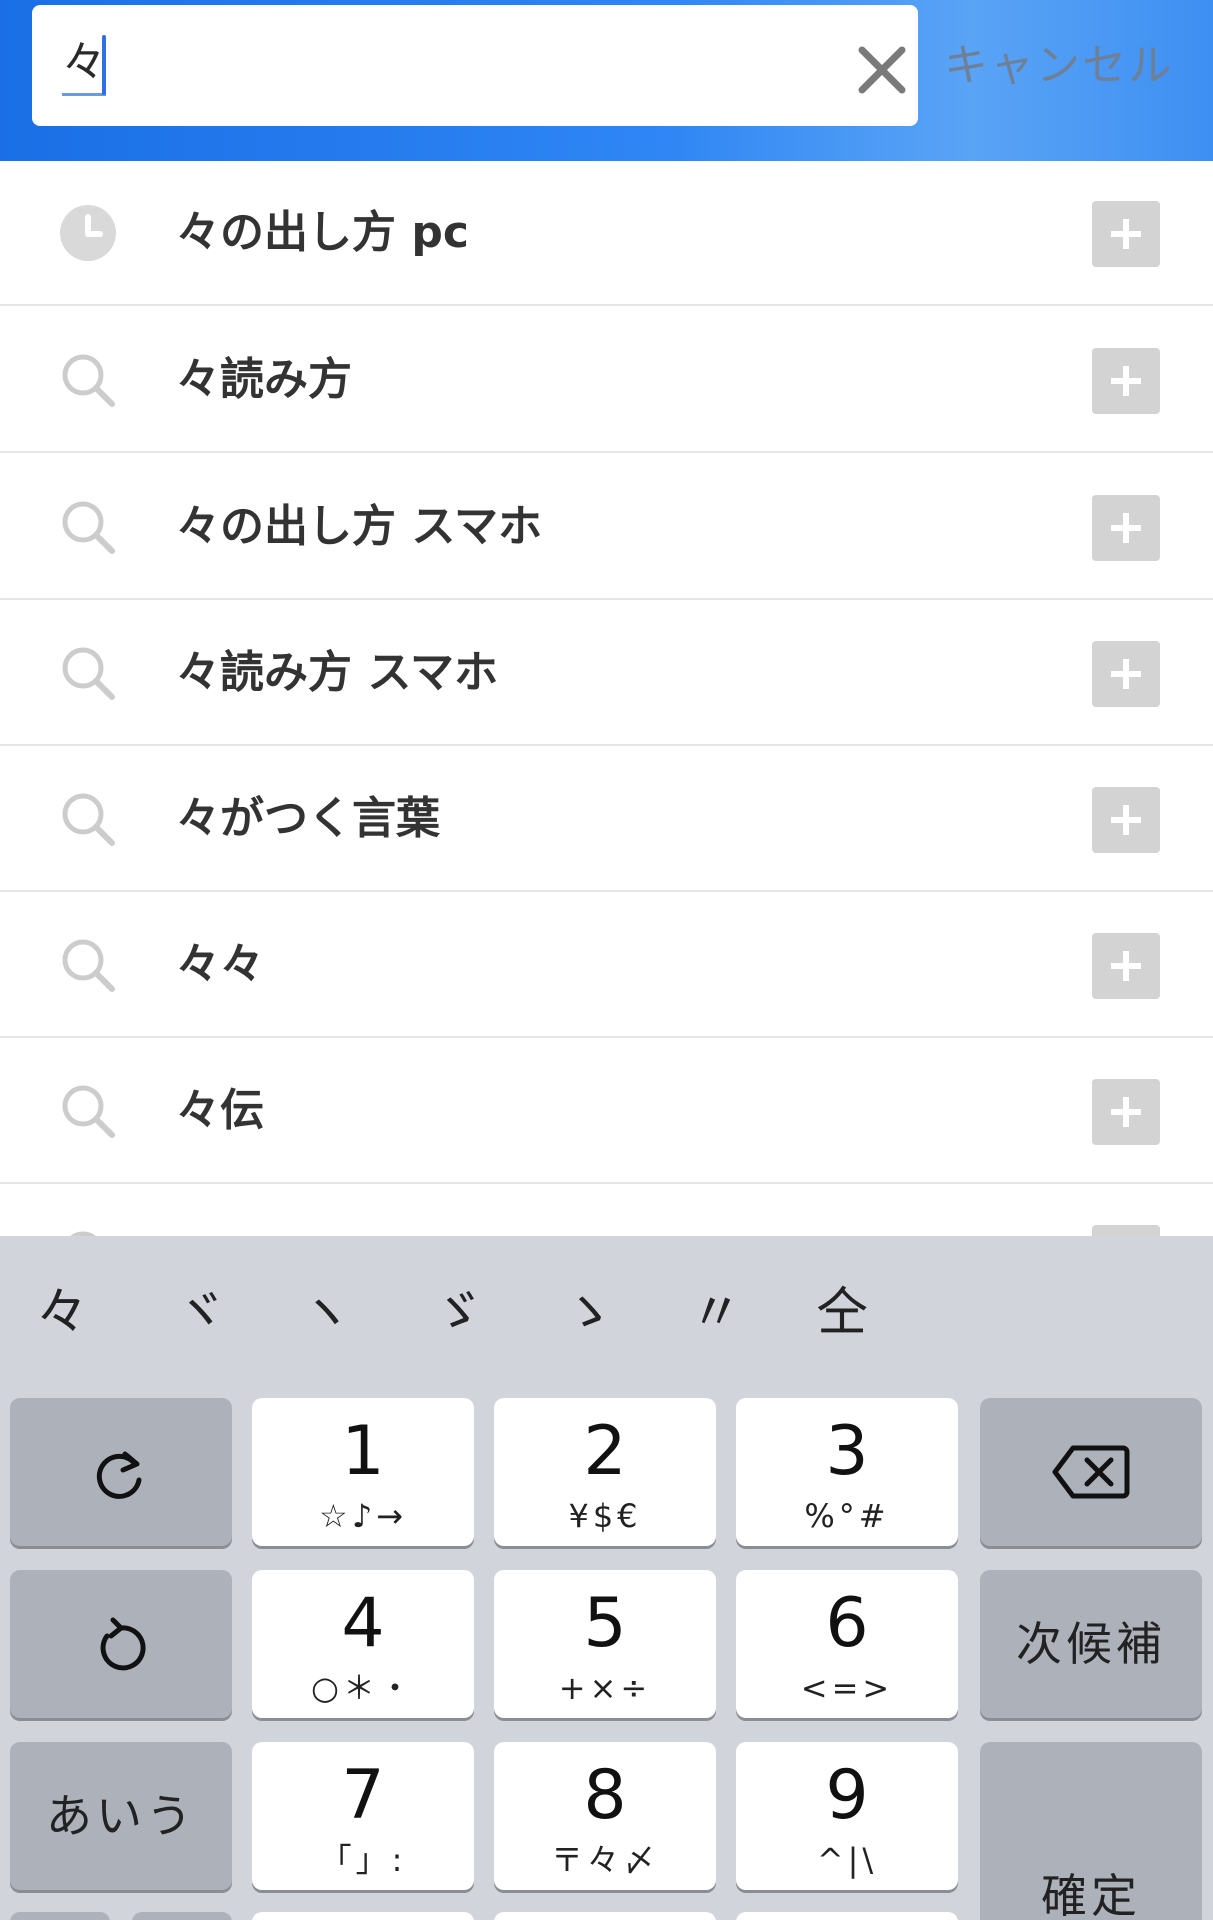  What do you see at coordinates (104, 65) in the screenshot?
I see `text-caret` at bounding box center [104, 65].